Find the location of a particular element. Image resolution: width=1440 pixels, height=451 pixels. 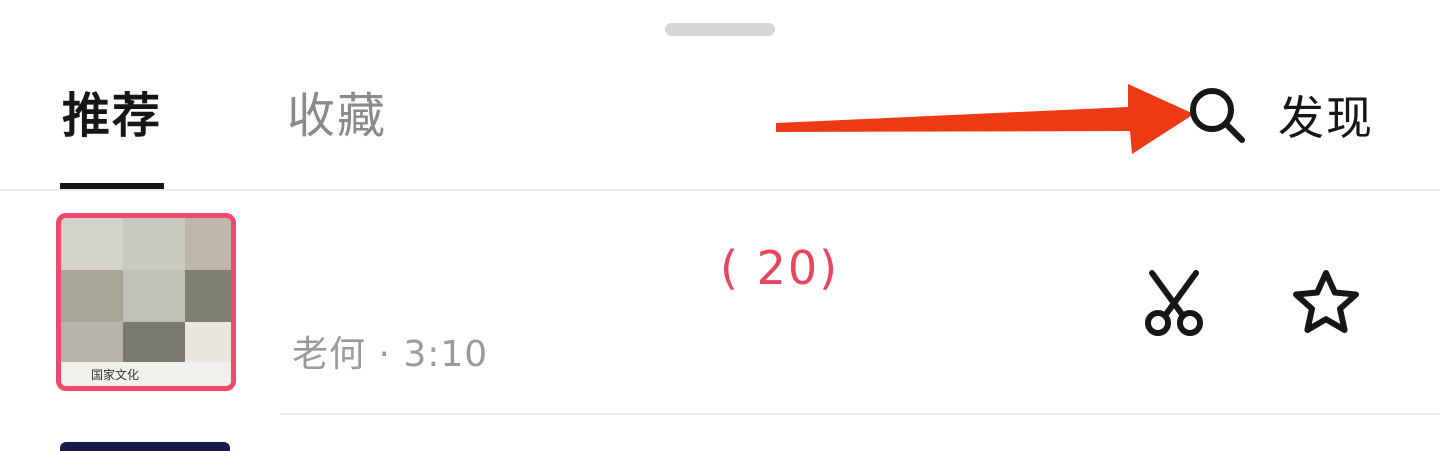

thumbnail-caption: 国家文化 is located at coordinates (146, 375).